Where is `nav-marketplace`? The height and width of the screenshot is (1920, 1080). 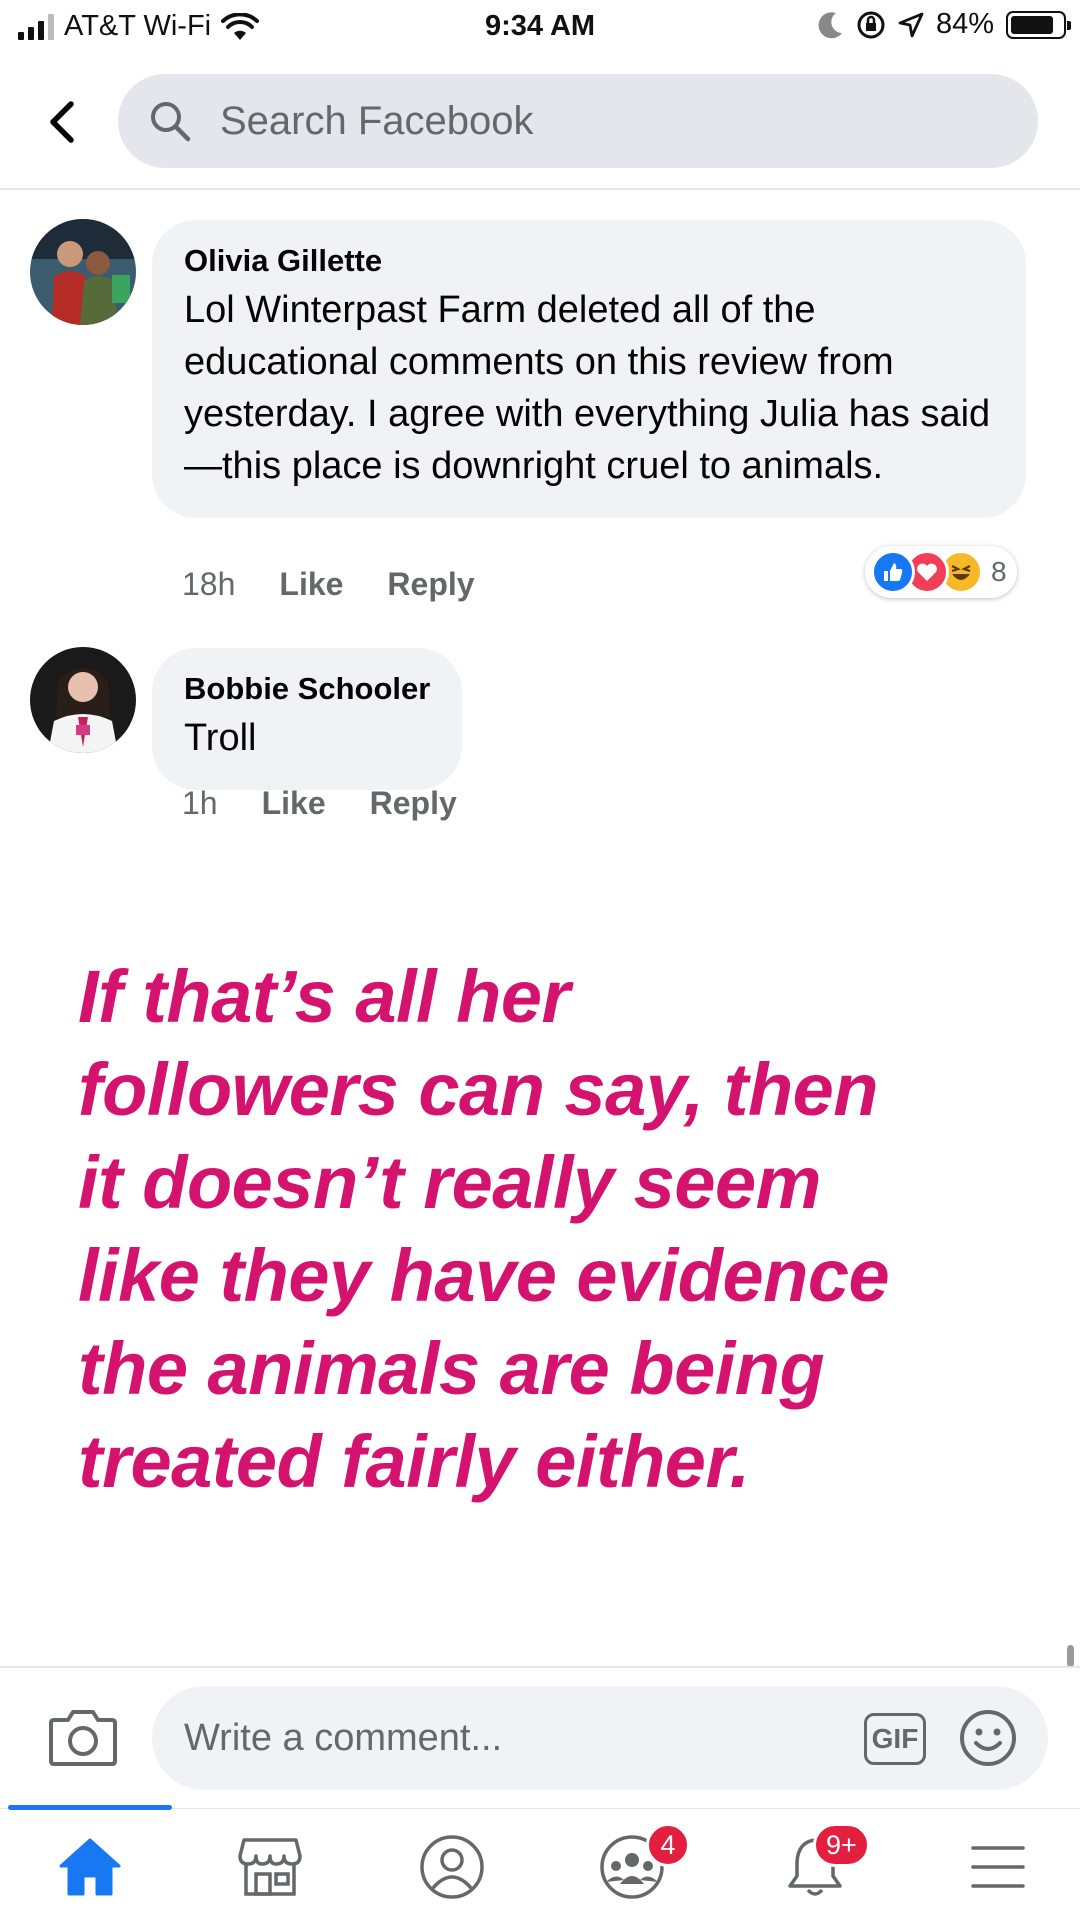
nav-marketplace is located at coordinates (270, 1867).